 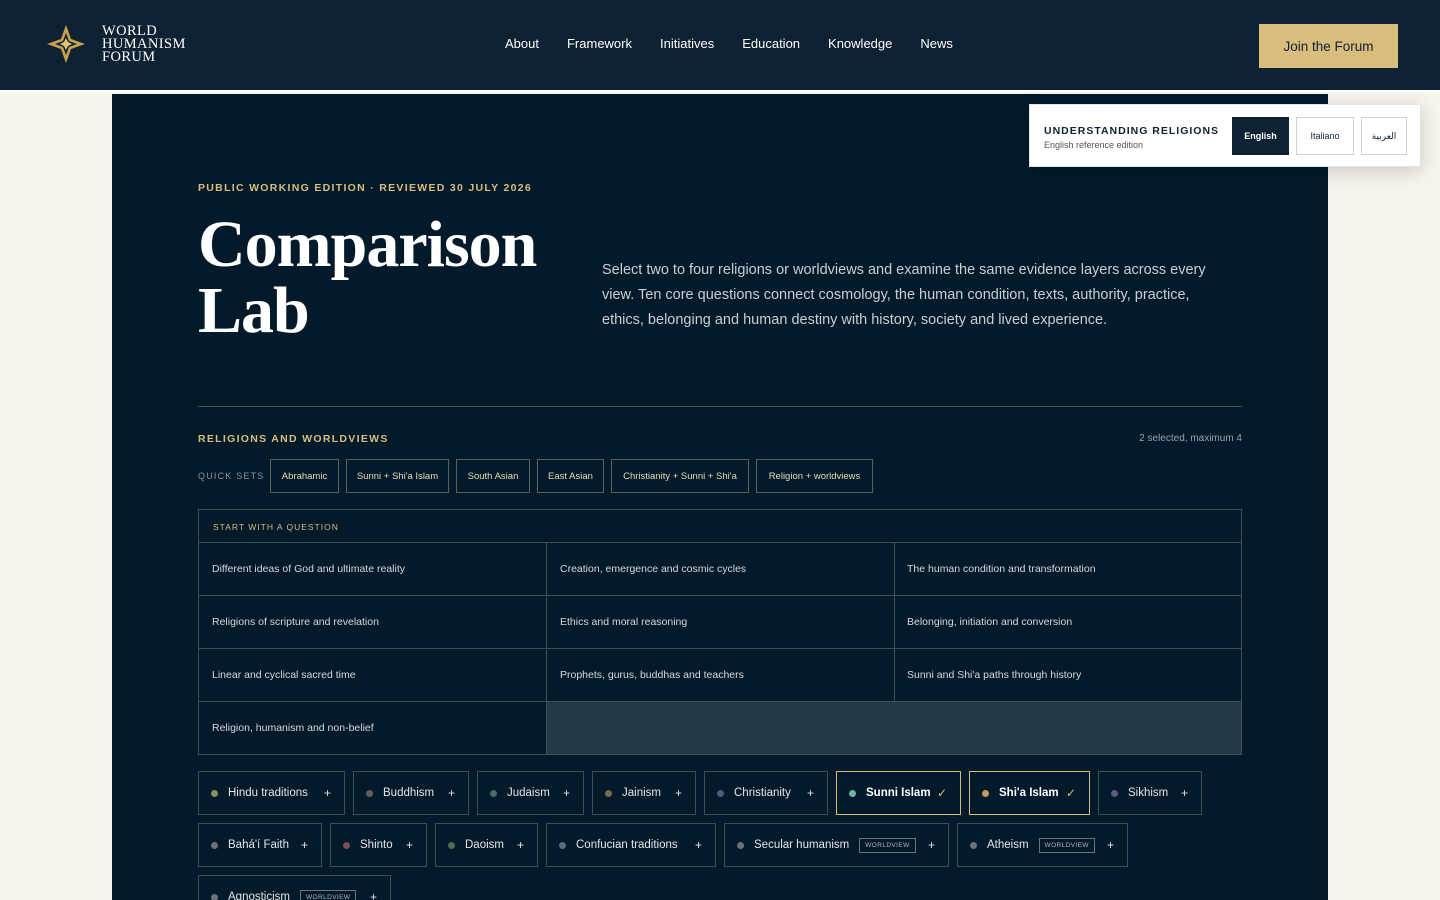 What do you see at coordinates (268, 793) in the screenshot?
I see `religion-chip-label: Hindu traditions` at bounding box center [268, 793].